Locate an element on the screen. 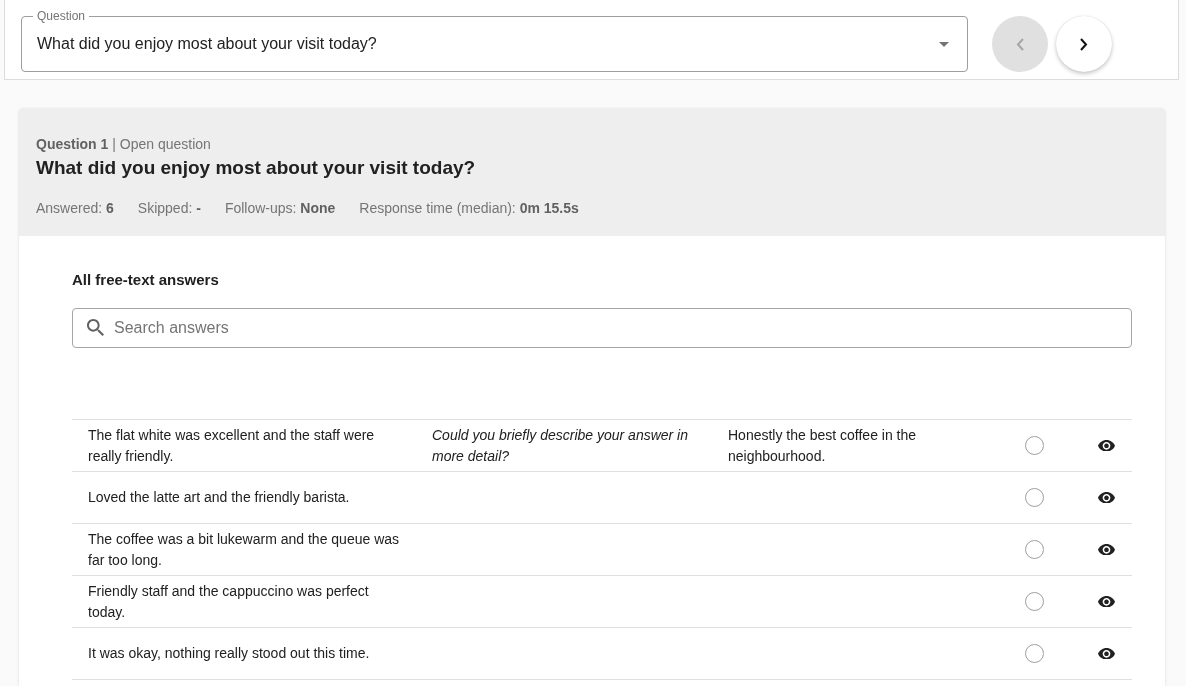 The width and height of the screenshot is (1186, 686). stat-text: Response time (median): 0m 15.5s is located at coordinates (469, 208).